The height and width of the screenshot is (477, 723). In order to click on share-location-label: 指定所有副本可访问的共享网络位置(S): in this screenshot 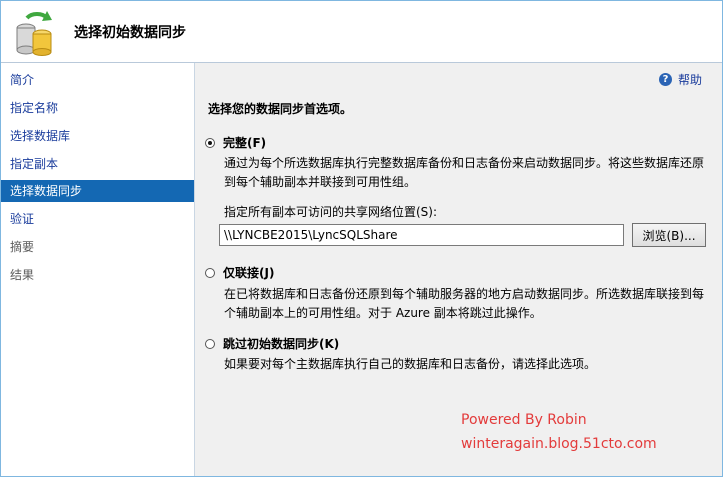, I will do `click(331, 212)`.